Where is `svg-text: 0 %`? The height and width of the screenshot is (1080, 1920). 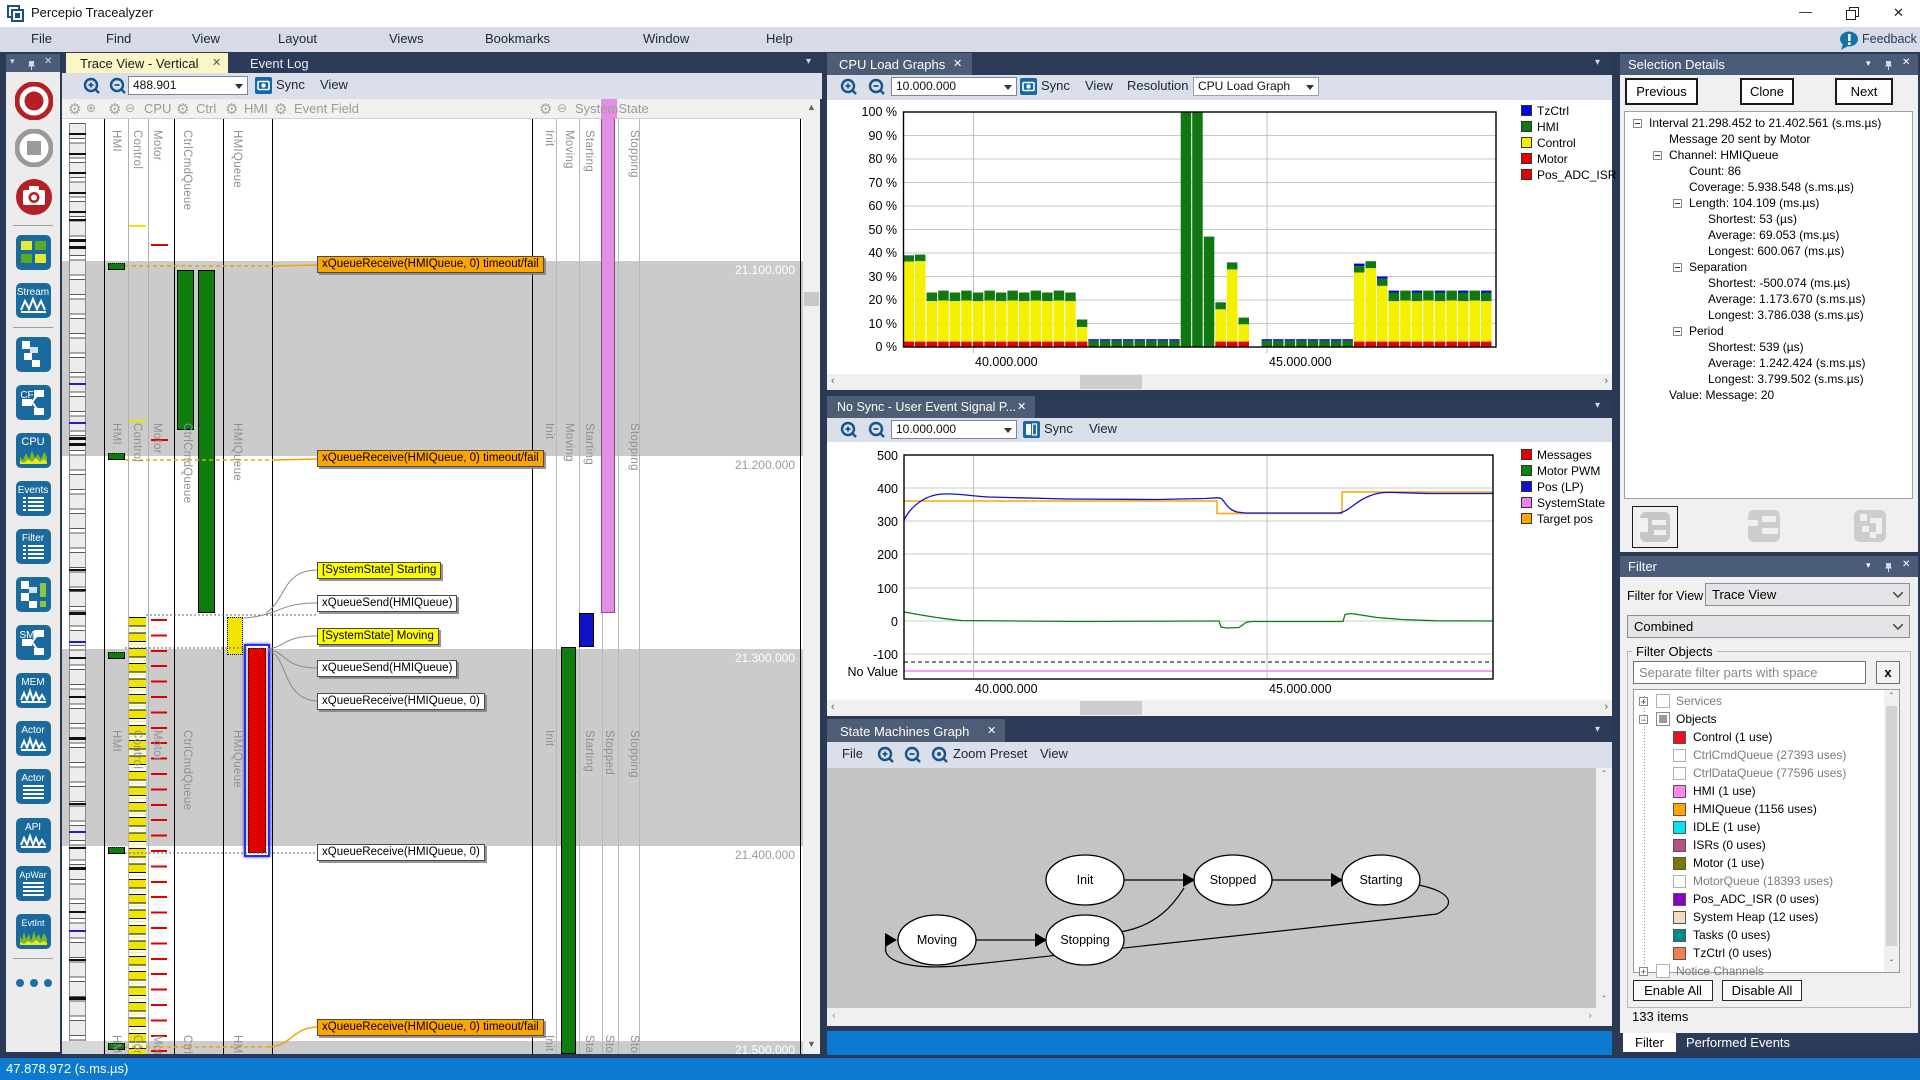 svg-text: 0 % is located at coordinates (886, 347).